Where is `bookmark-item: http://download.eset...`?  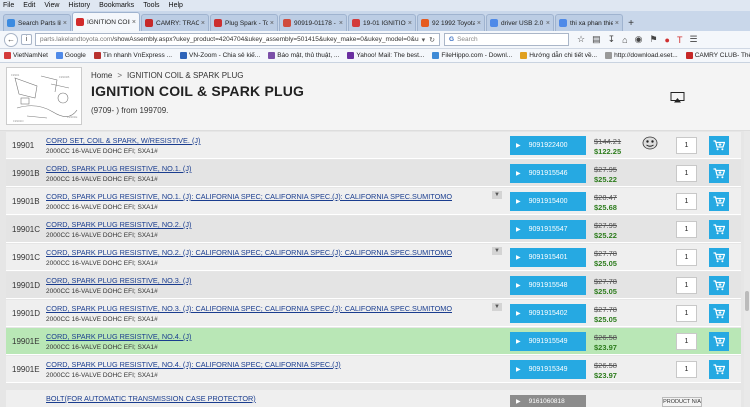
bookmark-item: http://download.eset... is located at coordinates (641, 55).